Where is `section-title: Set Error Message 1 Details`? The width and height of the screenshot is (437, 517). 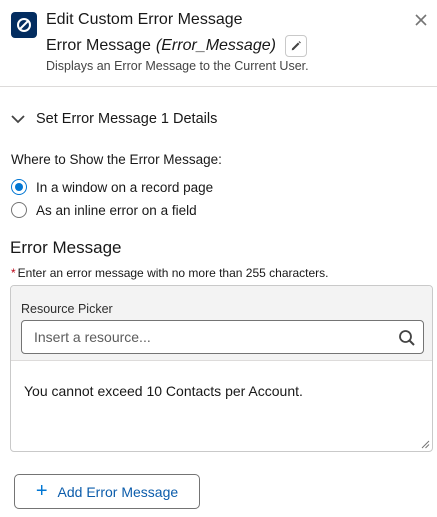
section-title: Set Error Message 1 Details is located at coordinates (127, 119).